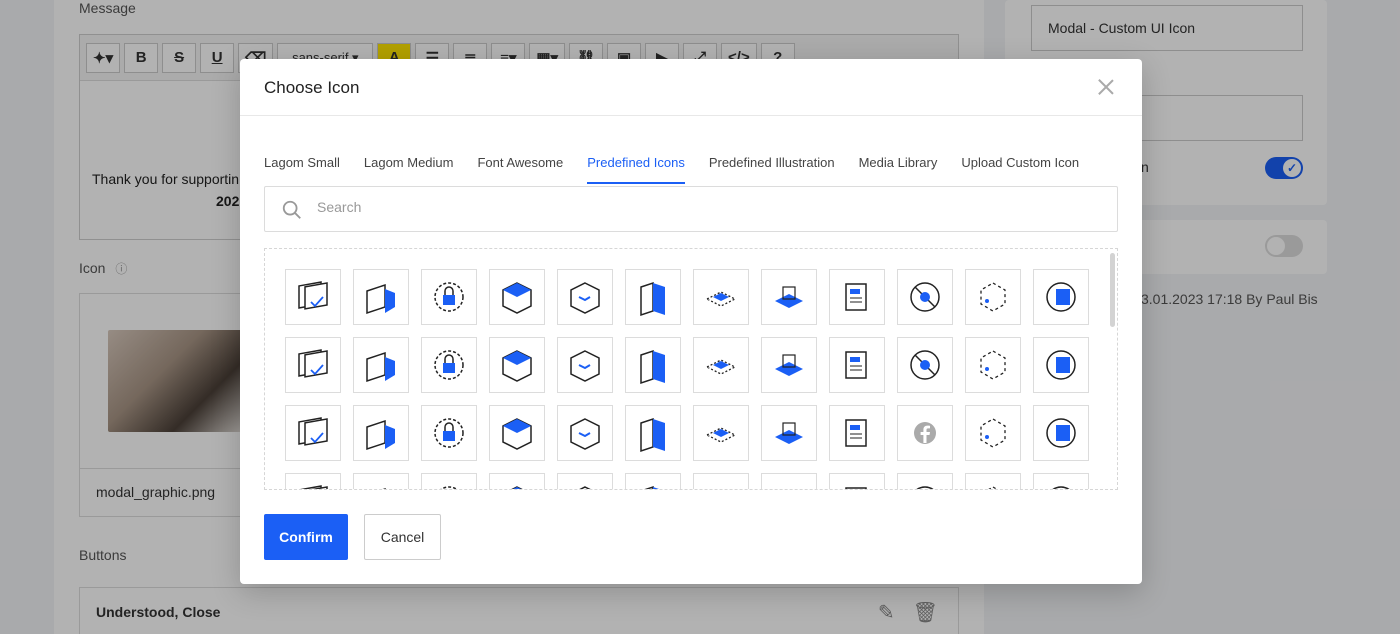 This screenshot has width=1400, height=634. I want to click on tab-upload-custom-icon: Upload Custom Icon, so click(1020, 169).